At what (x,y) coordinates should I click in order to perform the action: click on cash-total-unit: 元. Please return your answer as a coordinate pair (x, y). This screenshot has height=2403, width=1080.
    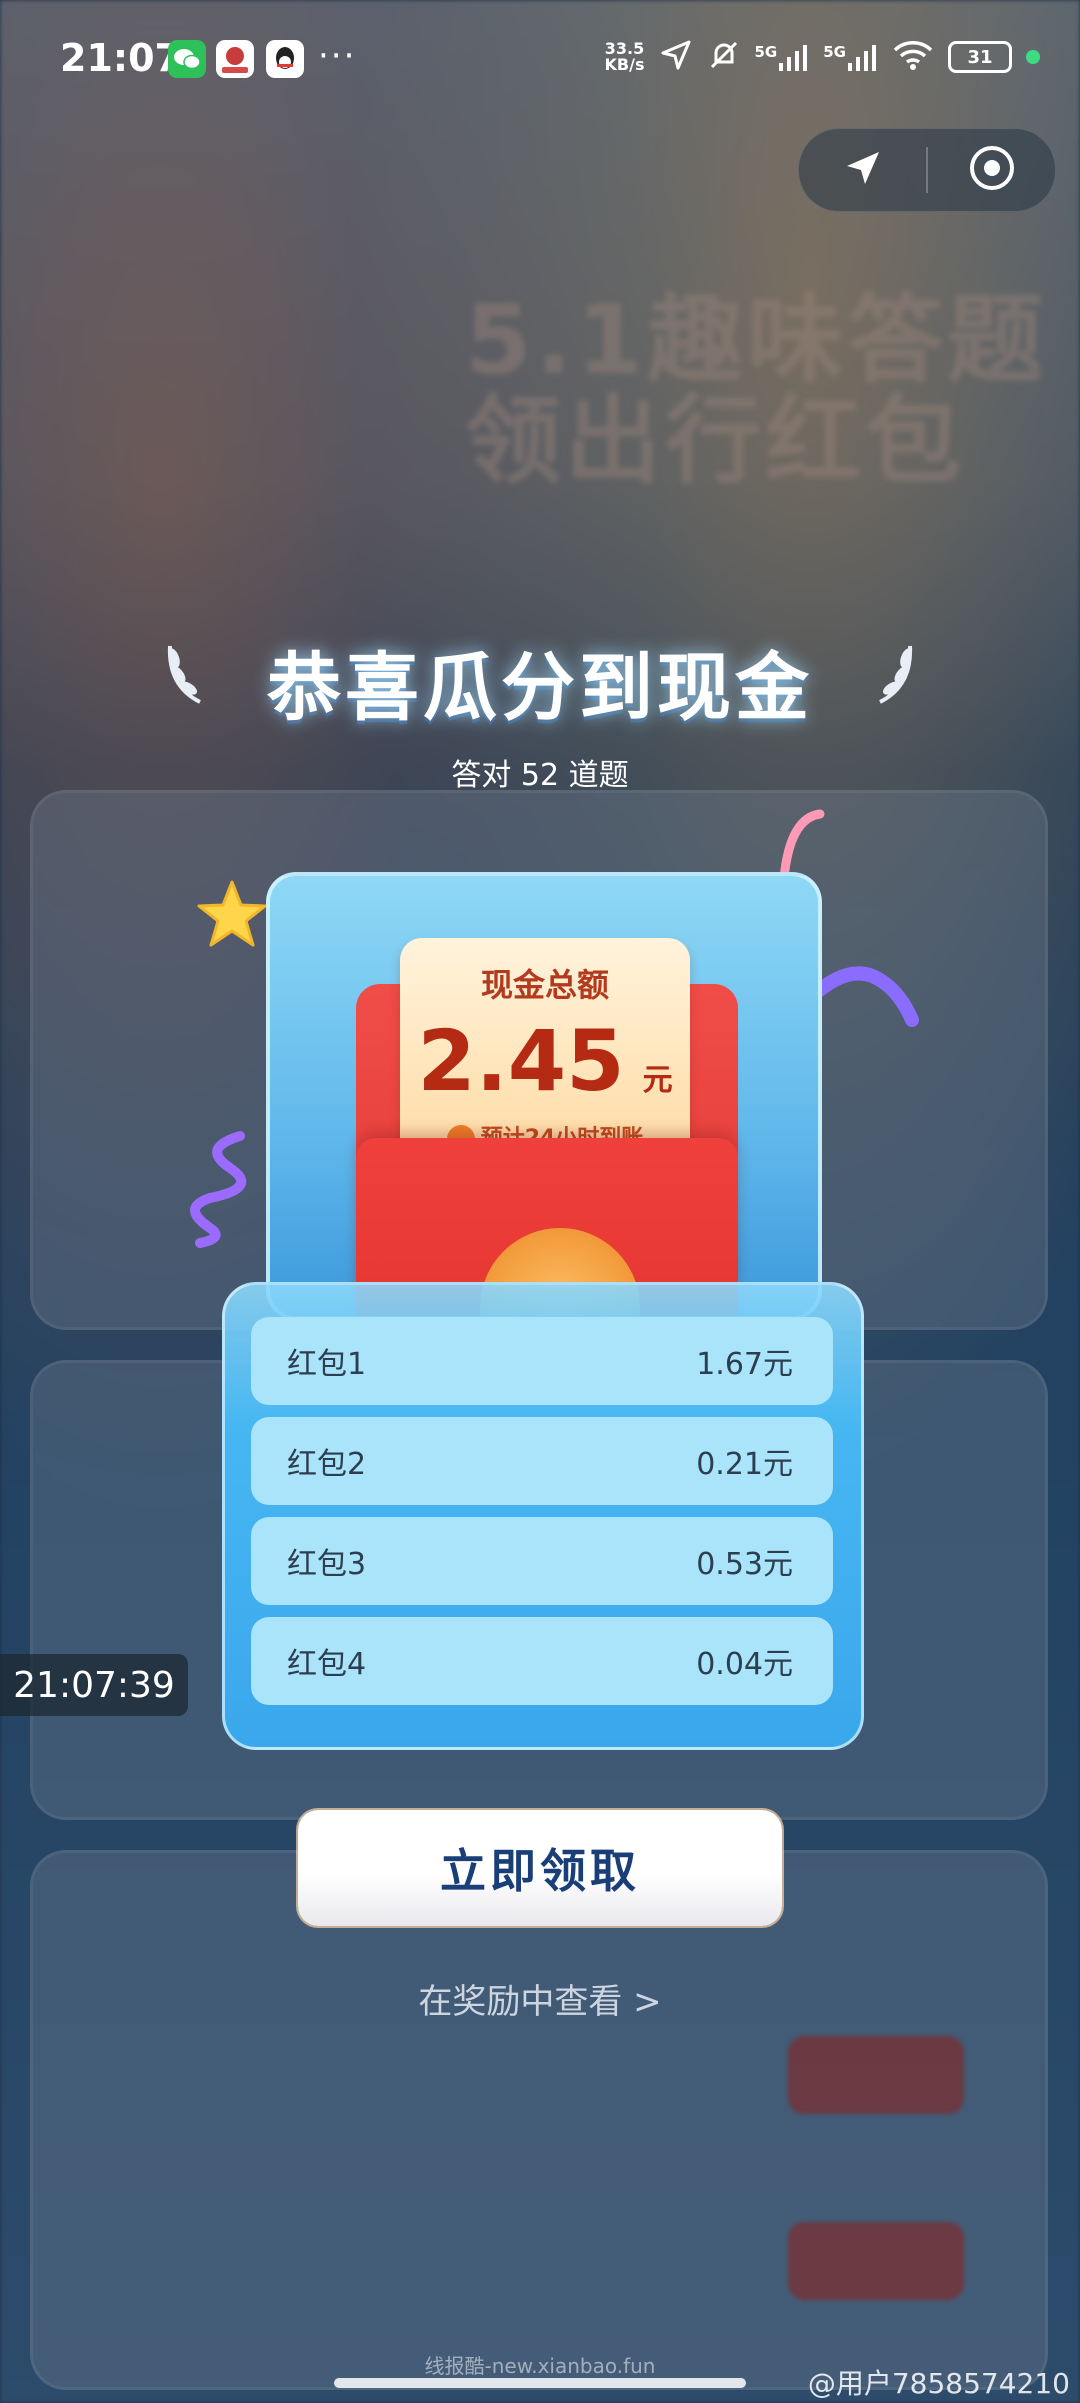
    Looking at the image, I should click on (657, 1080).